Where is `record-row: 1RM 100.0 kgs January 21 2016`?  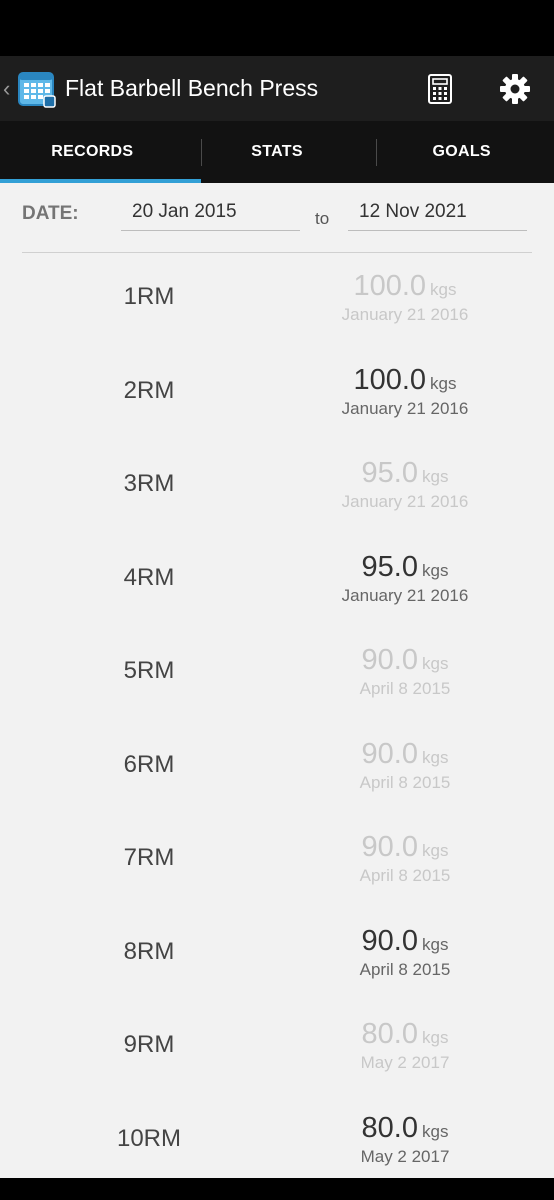
record-row: 1RM 100.0 kgs January 21 2016 is located at coordinates (277, 300).